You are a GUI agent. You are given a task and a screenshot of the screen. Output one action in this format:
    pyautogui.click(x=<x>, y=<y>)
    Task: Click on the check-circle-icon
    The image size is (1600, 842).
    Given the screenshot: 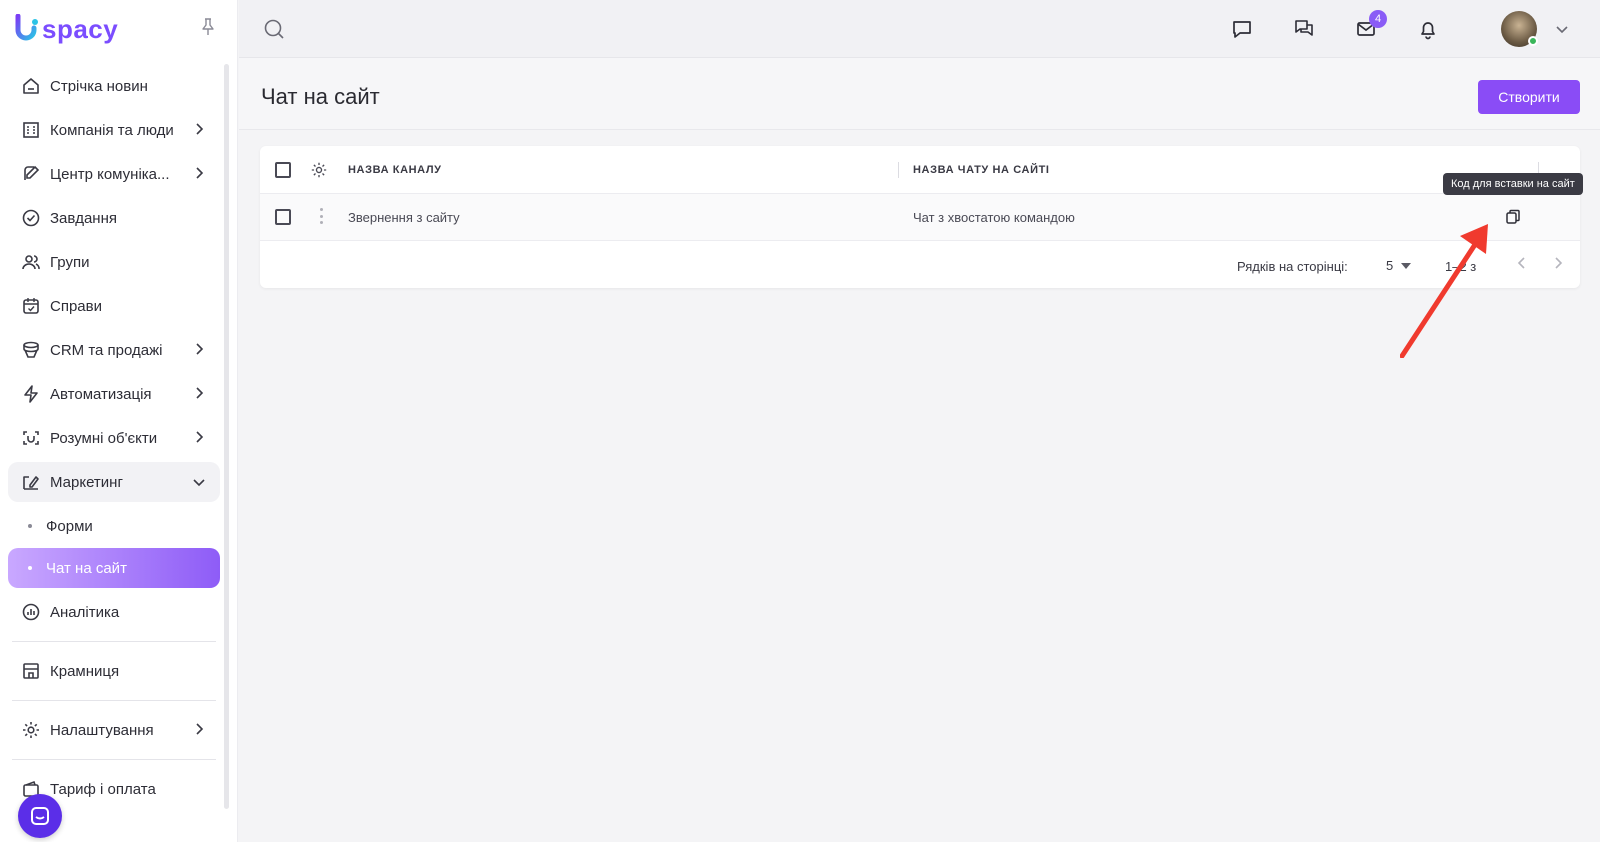 What is the action you would take?
    pyautogui.click(x=31, y=218)
    